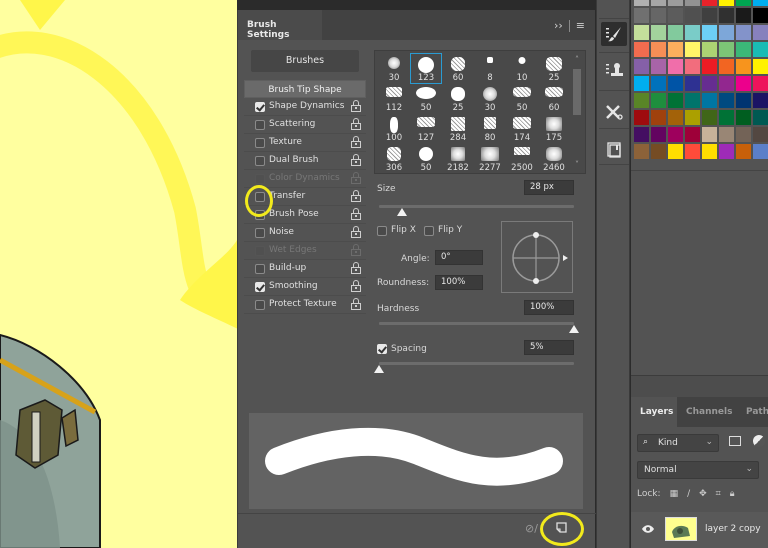 This screenshot has width=768, height=548. I want to click on hamburger-menu-icon: ≡, so click(580, 25).